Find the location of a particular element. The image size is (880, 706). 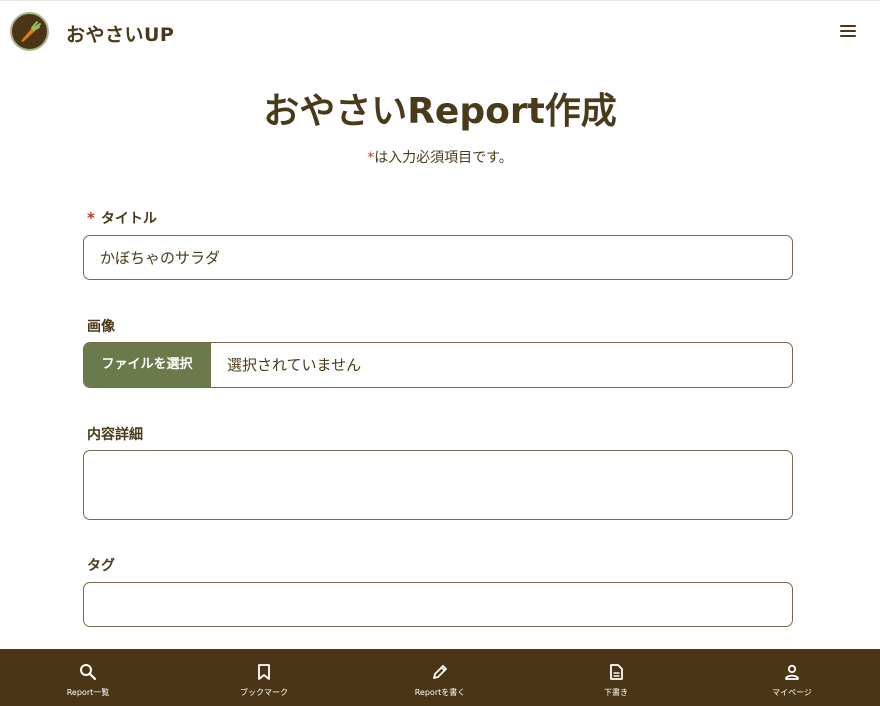

title-field is located at coordinates (438, 257).